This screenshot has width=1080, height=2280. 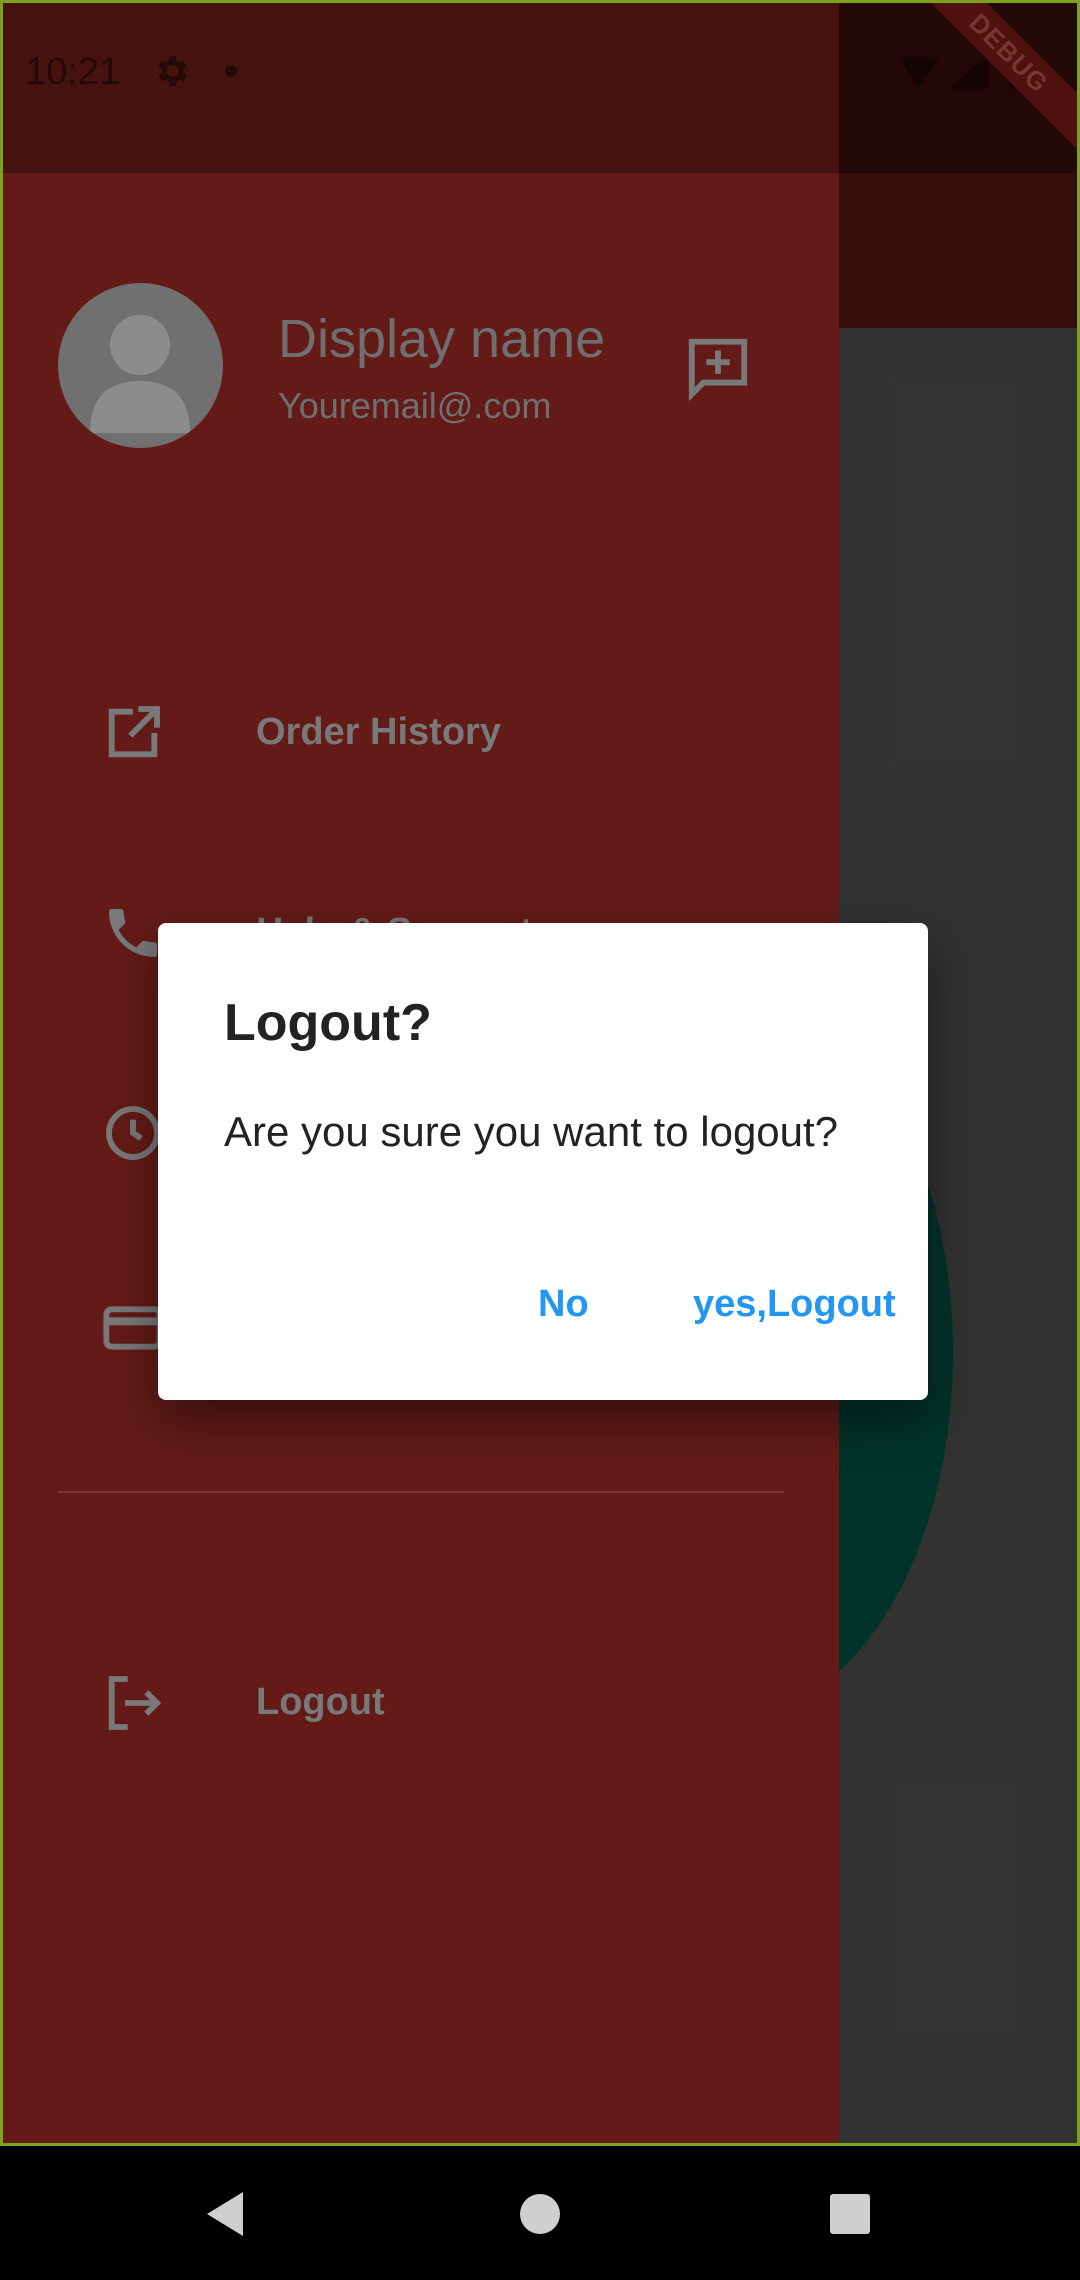 I want to click on home-icon, so click(x=540, y=2214).